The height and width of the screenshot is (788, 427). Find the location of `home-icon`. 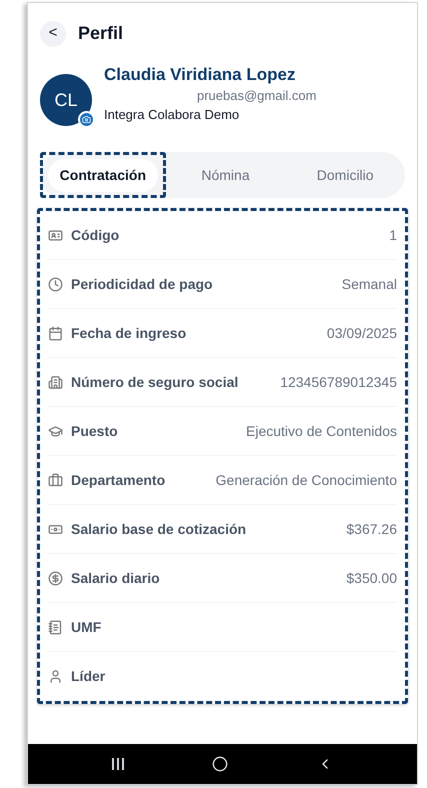

home-icon is located at coordinates (220, 764).